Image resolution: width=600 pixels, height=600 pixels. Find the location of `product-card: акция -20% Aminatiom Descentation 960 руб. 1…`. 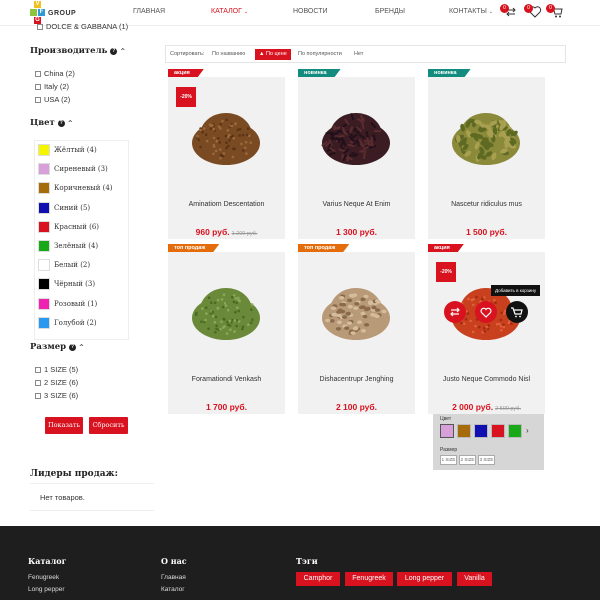

product-card: акция -20% Aminatiom Descentation 960 руб. 1… is located at coordinates (226, 158).